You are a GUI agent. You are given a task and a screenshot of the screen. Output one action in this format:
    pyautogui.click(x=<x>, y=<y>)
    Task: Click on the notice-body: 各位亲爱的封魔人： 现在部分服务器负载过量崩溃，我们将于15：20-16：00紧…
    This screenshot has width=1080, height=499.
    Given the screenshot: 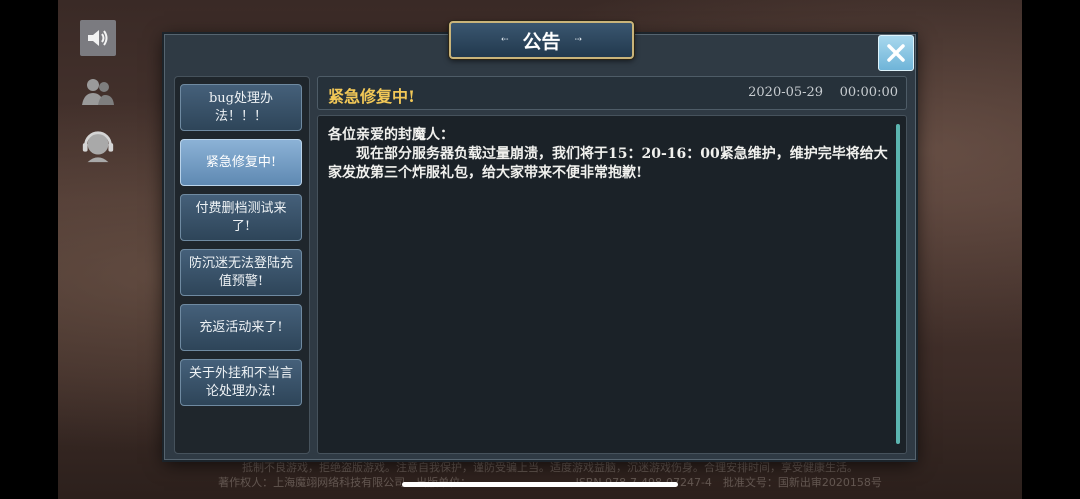 What is the action you would take?
    pyautogui.click(x=608, y=154)
    